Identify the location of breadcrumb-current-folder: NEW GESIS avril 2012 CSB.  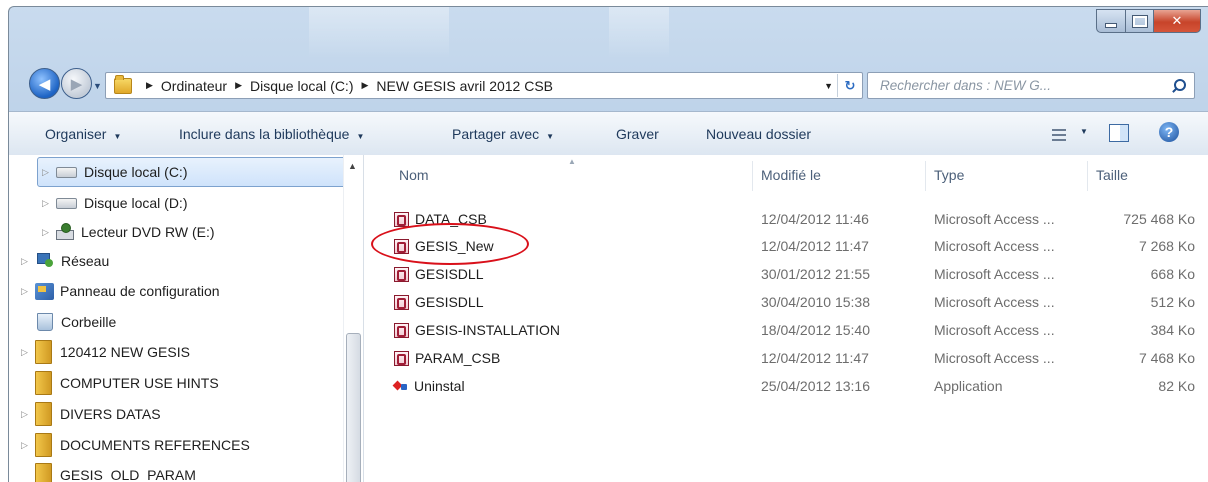
(464, 86).